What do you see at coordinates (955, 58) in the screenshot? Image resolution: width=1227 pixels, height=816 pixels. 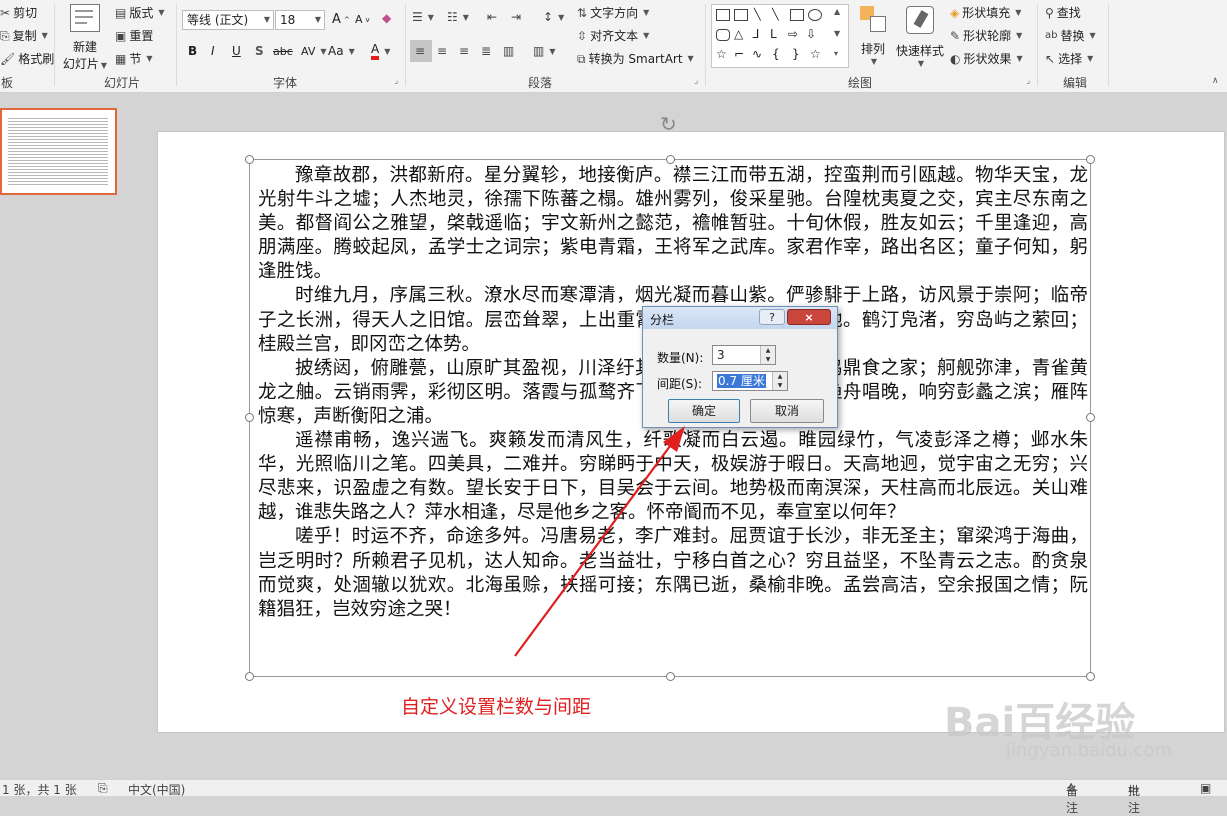 I see `effects-icon: ◐` at bounding box center [955, 58].